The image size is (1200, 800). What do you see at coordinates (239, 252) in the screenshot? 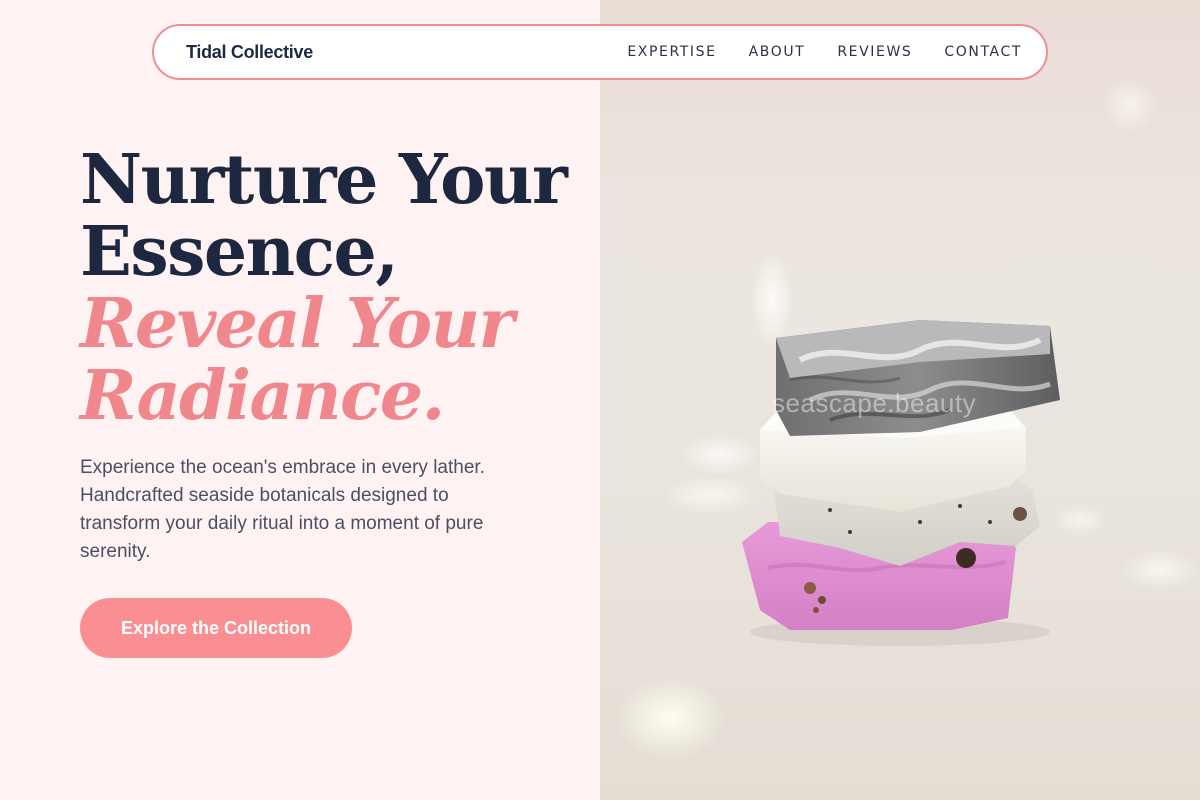
I see `hero-title-line-2: Essence,` at bounding box center [239, 252].